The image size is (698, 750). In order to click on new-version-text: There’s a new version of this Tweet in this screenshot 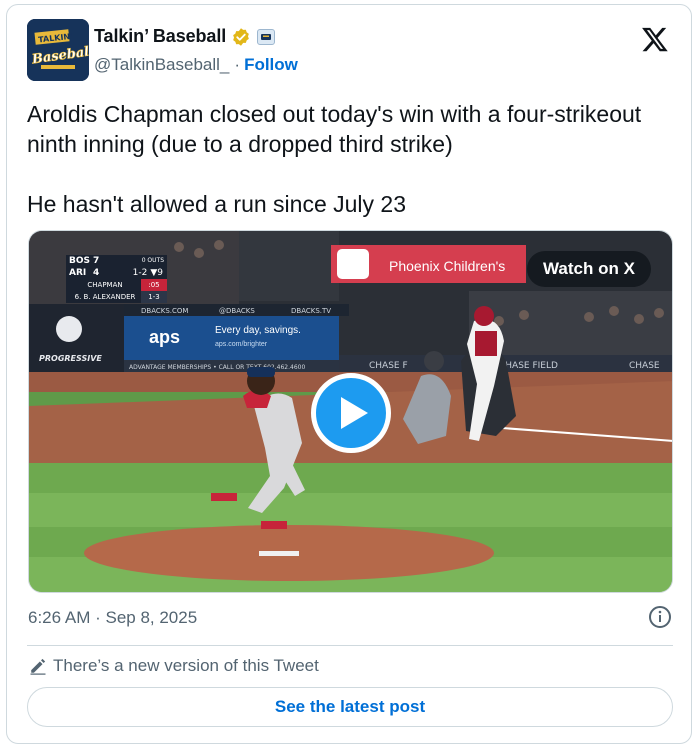, I will do `click(186, 665)`.